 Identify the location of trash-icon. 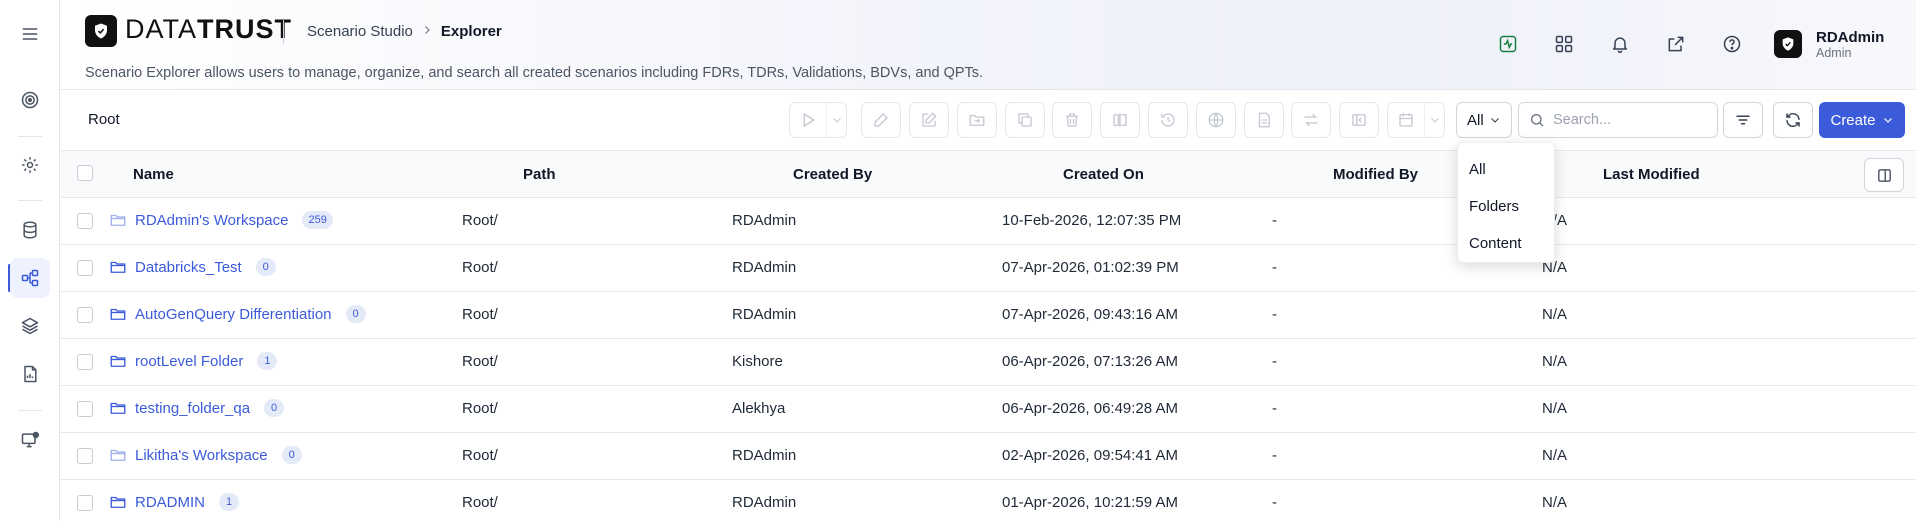
(1072, 120).